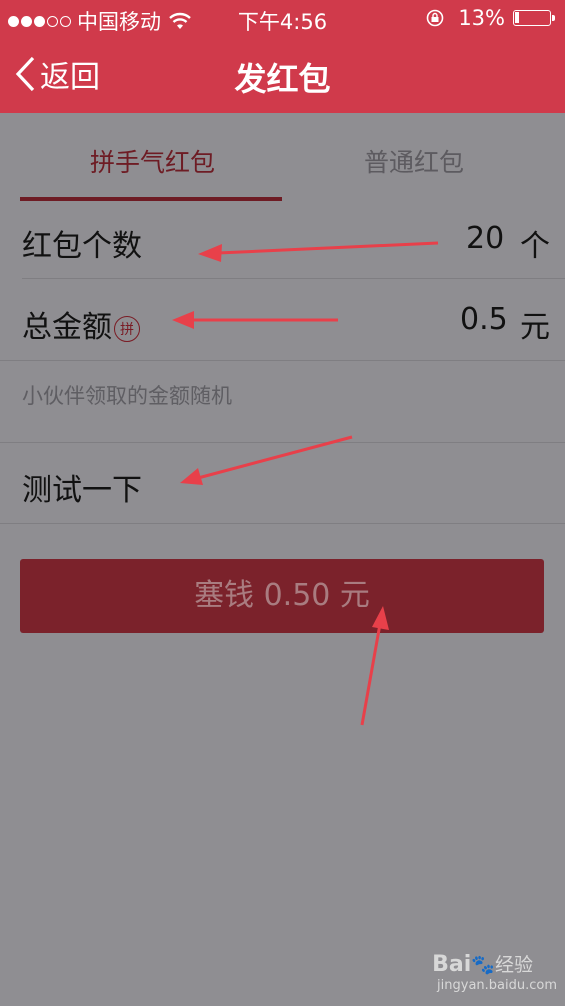 This screenshot has height=1006, width=565. I want to click on baidu-watermark: Bai🐾经验 jingyan.baidu.com, so click(494, 971).